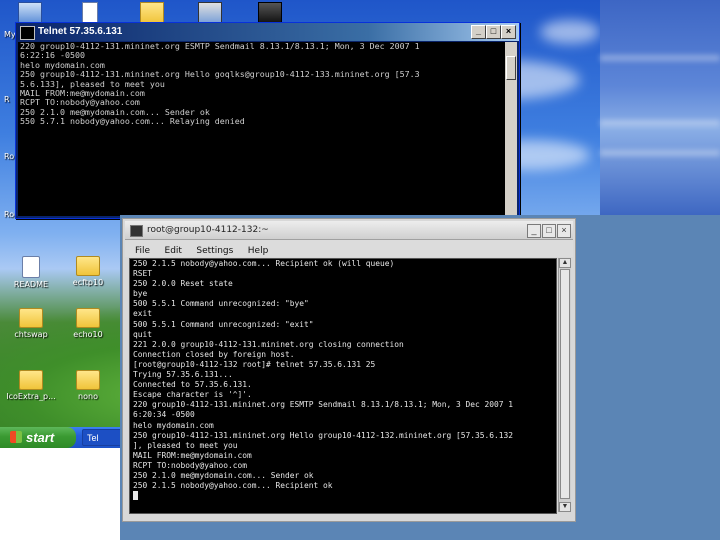  Describe the element at coordinates (143, 314) in the screenshot. I see `console-line: exit` at that location.